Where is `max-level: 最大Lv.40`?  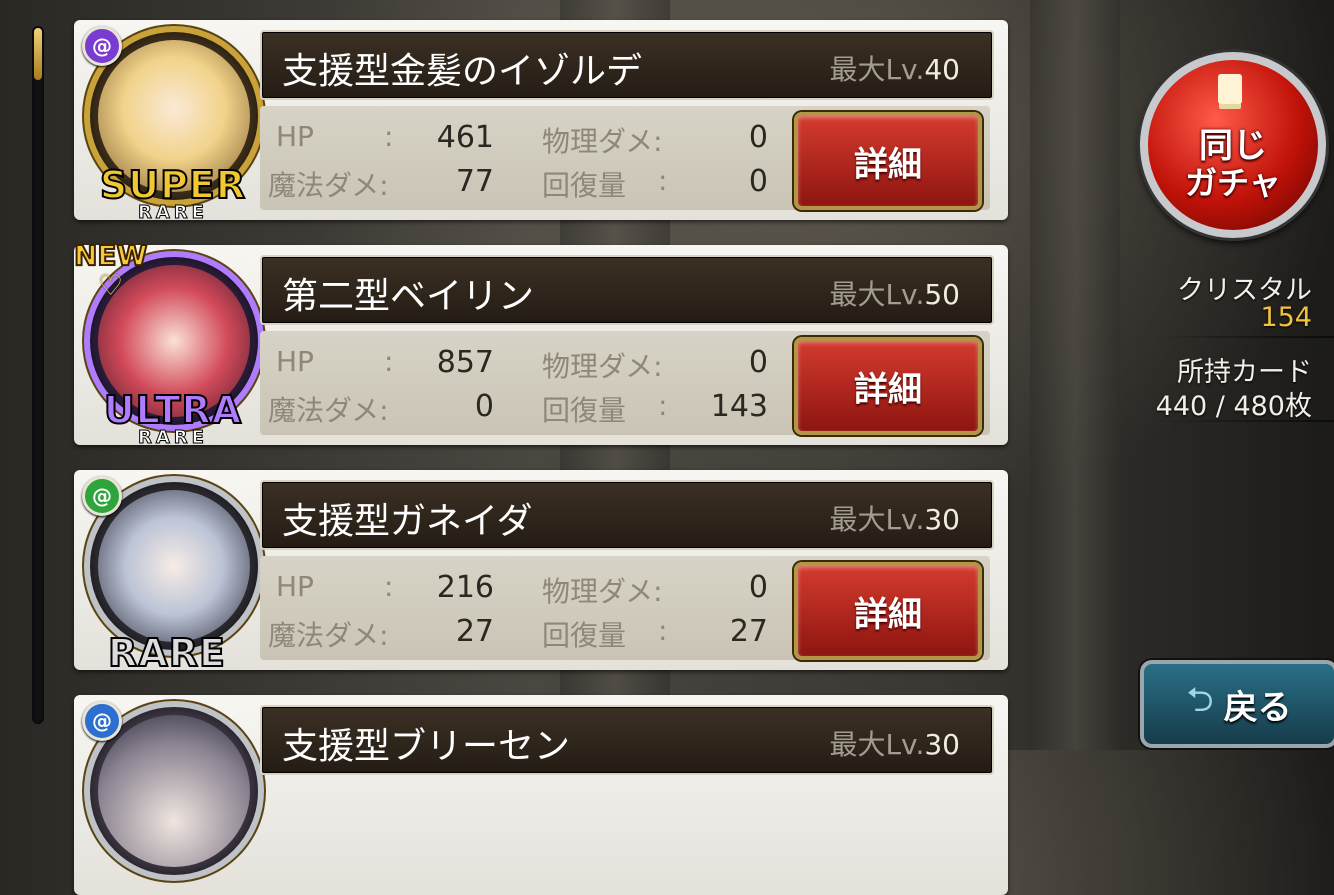
max-level: 最大Lv.40 is located at coordinates (894, 68).